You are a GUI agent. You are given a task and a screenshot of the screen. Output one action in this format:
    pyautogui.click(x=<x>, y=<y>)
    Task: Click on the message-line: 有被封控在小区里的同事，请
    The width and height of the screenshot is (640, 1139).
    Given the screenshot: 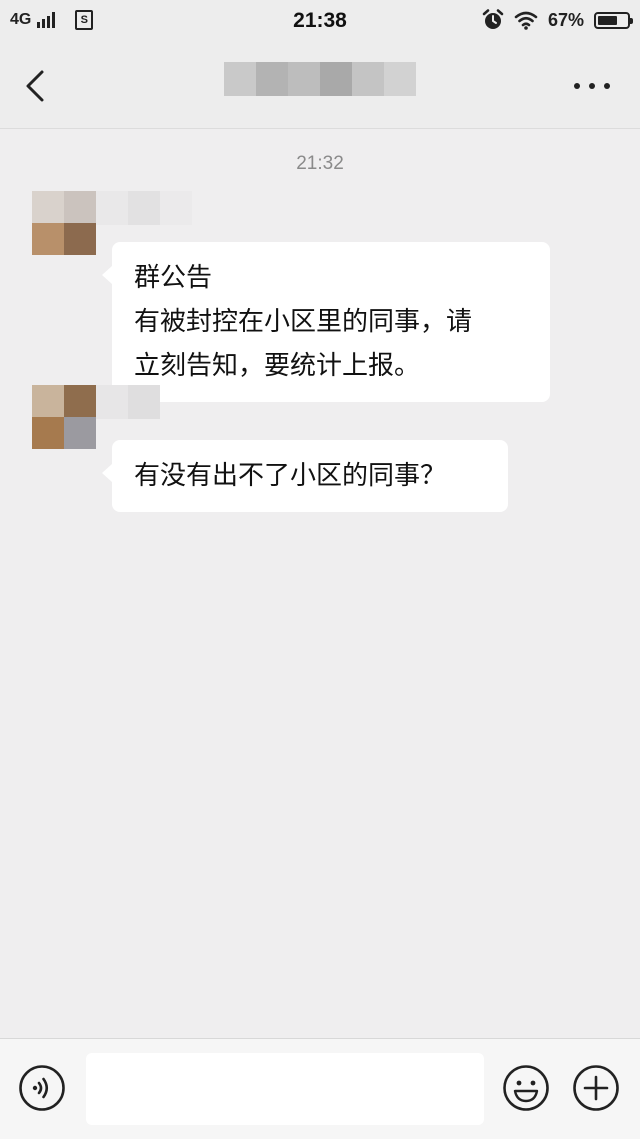 What is the action you would take?
    pyautogui.click(x=303, y=322)
    